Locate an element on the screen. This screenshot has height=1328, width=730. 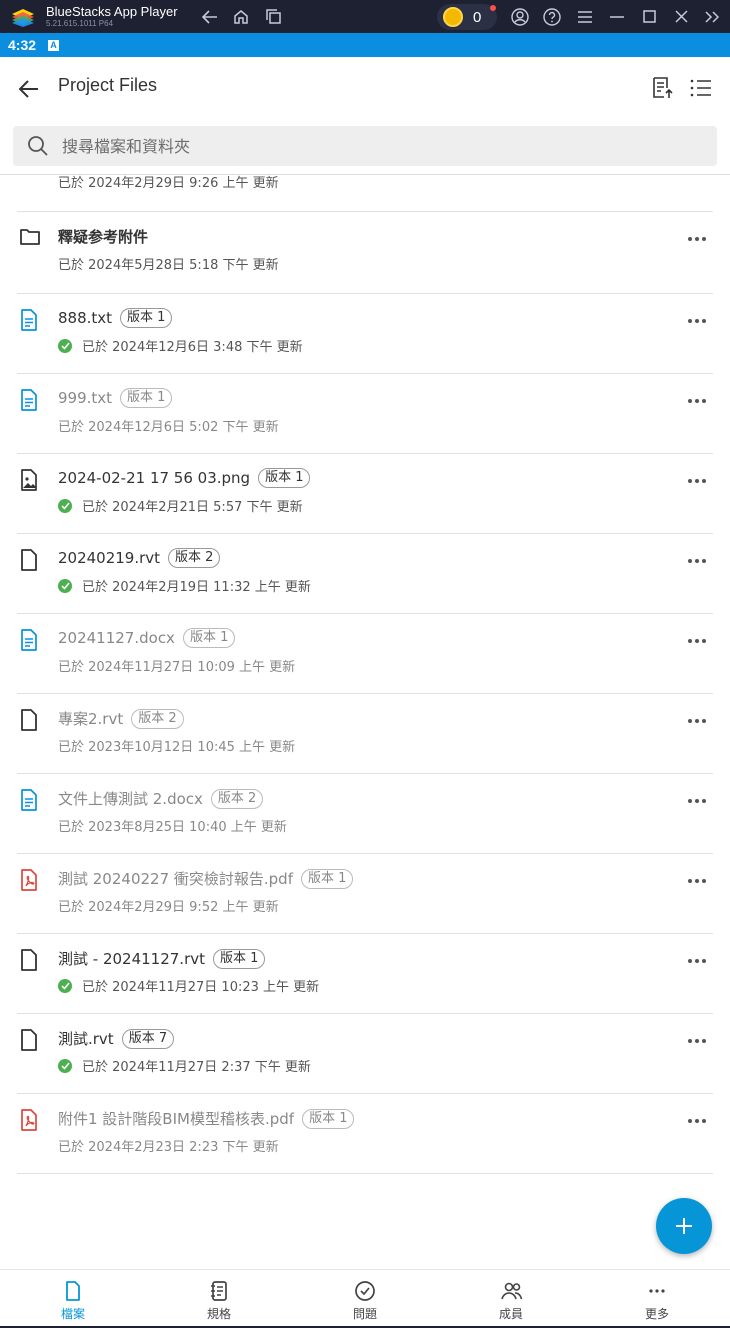
list-view-button is located at coordinates (701, 88).